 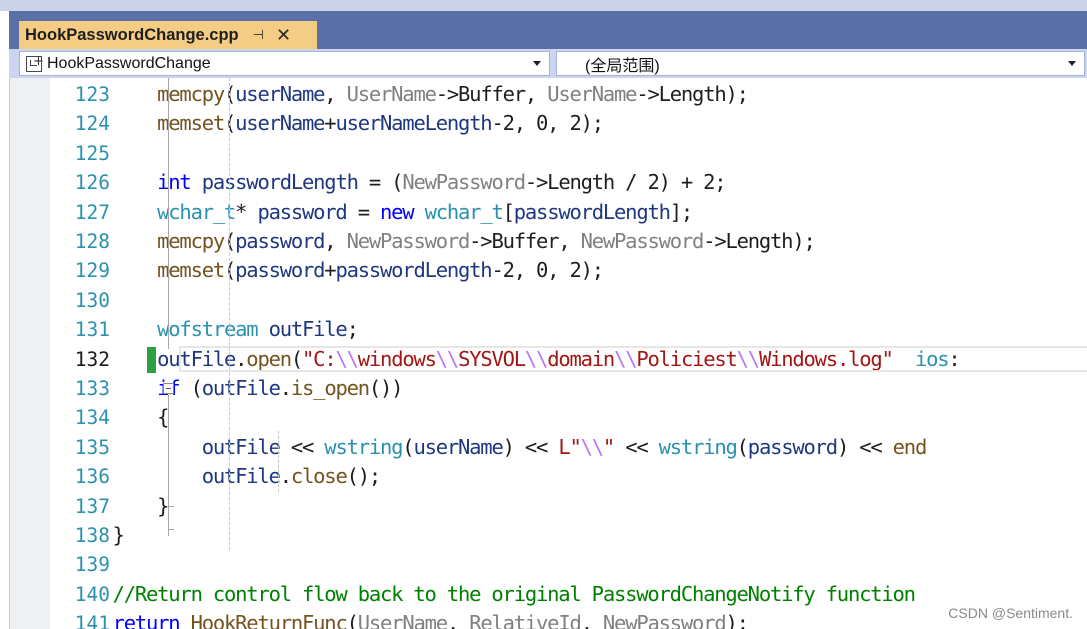 What do you see at coordinates (168, 388) in the screenshot?
I see `collapse-toggle-icon` at bounding box center [168, 388].